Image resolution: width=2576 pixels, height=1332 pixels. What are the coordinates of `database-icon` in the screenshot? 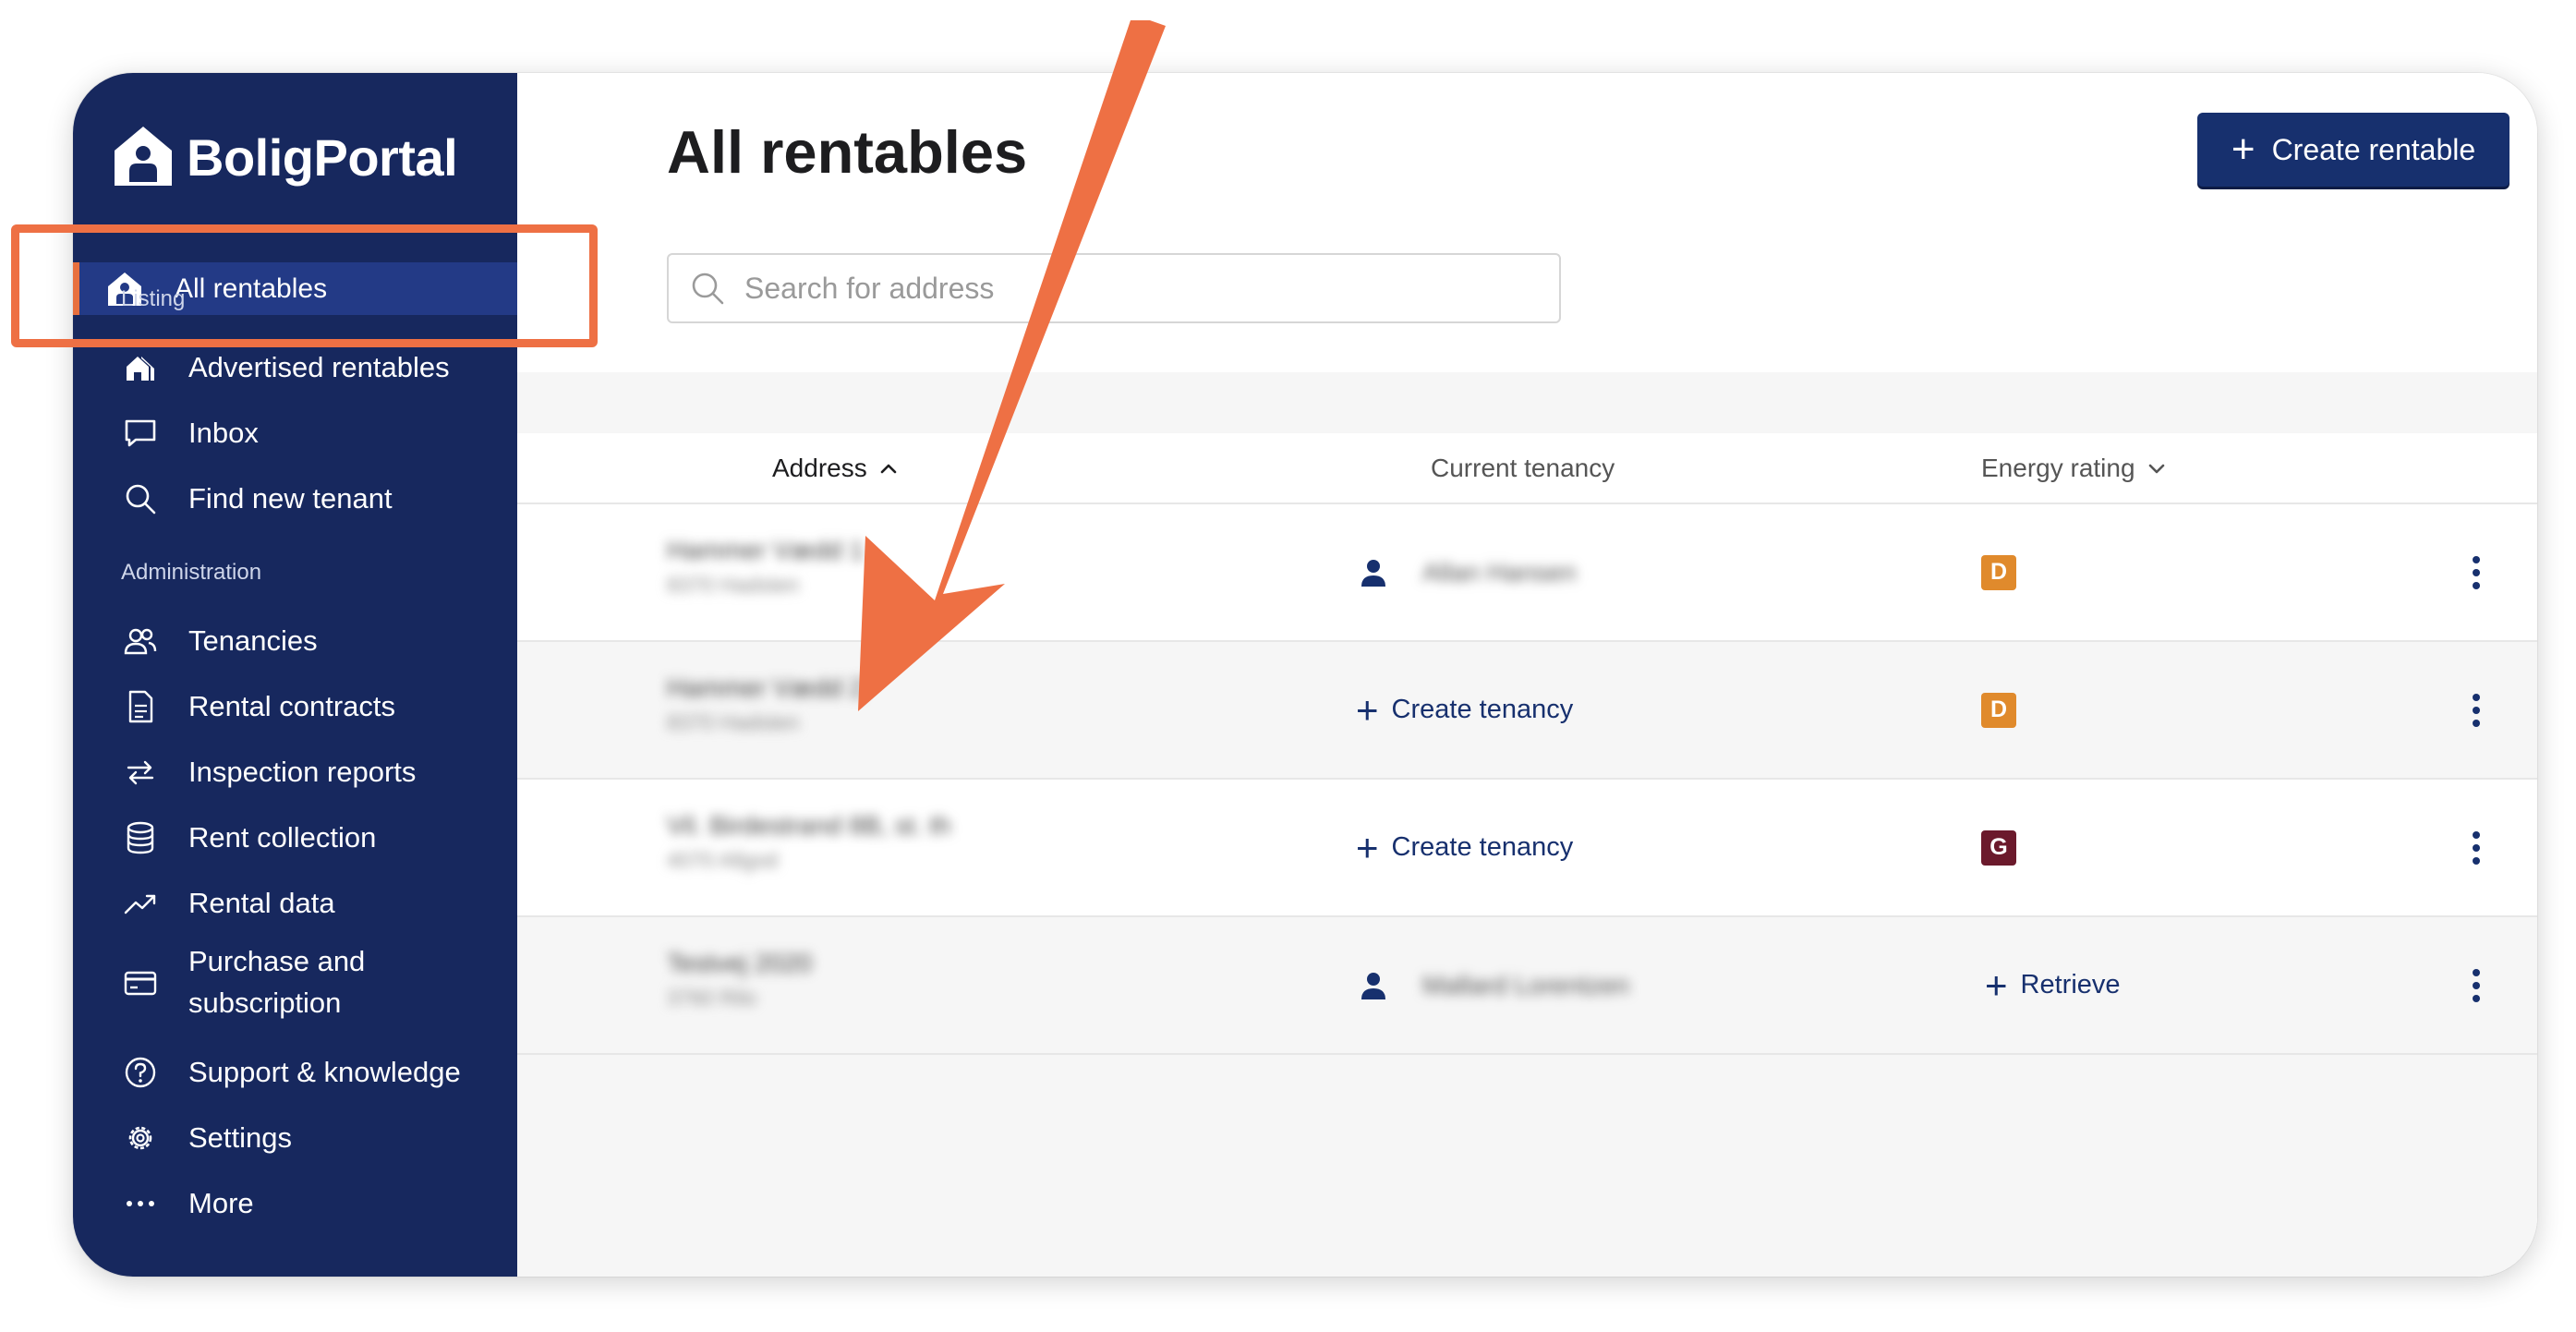 It's located at (140, 837).